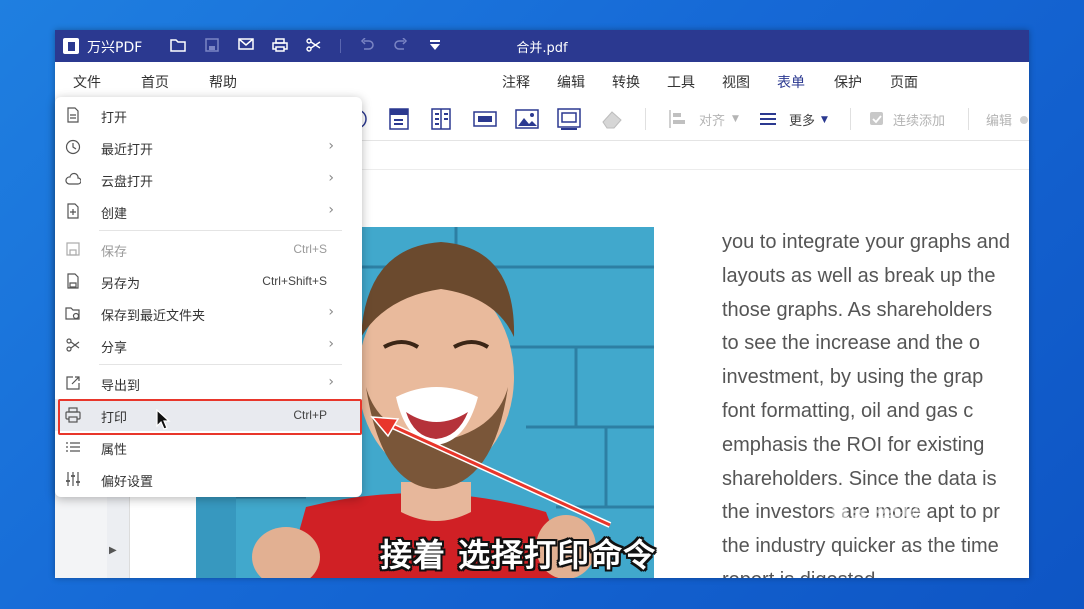  I want to click on tutorial-caption: 接着 选择打印命令, so click(518, 555).